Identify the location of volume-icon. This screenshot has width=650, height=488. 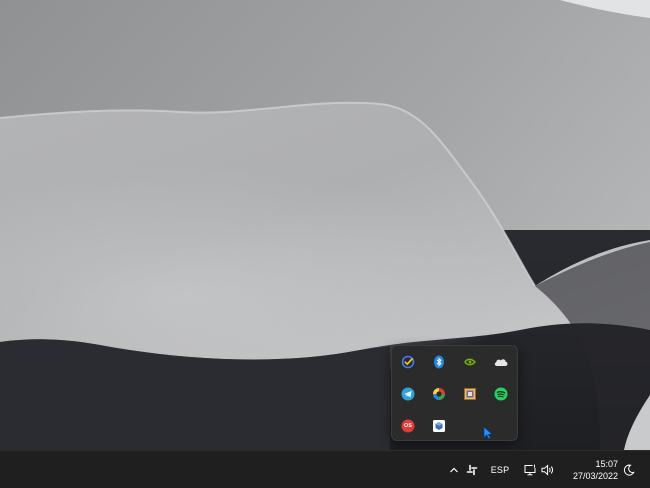
(548, 469).